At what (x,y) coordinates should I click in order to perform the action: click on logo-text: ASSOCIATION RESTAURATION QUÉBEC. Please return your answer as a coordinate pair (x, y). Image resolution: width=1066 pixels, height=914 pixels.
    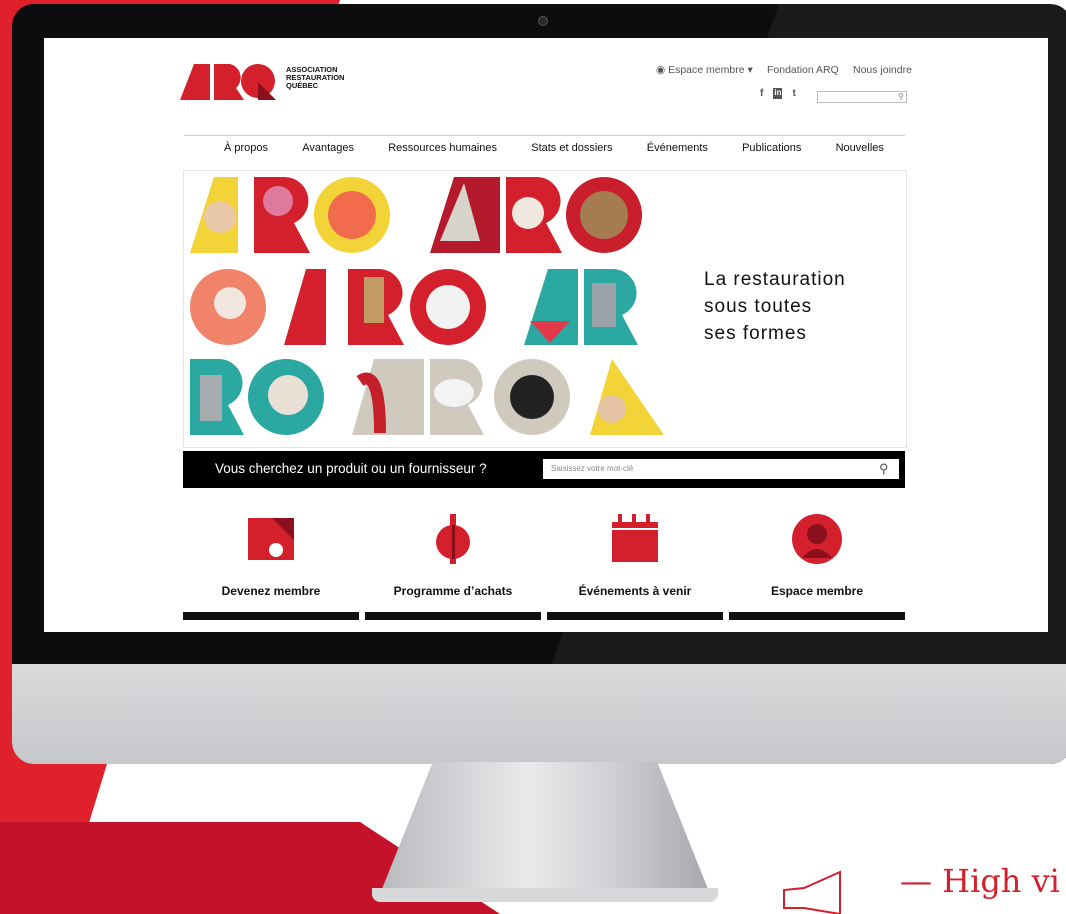
    Looking at the image, I should click on (315, 78).